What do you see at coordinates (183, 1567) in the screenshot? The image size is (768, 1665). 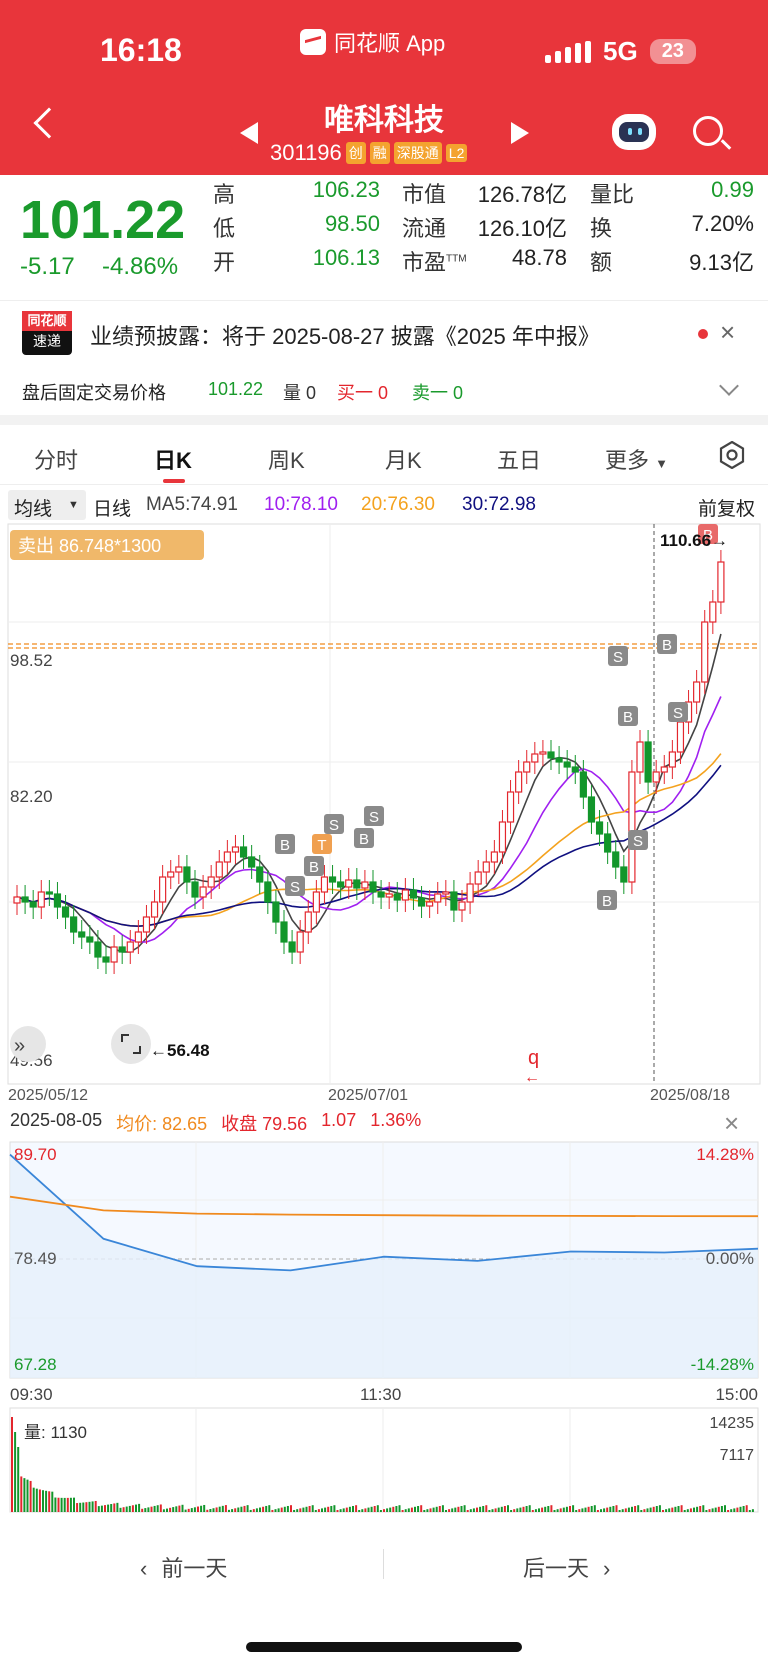 I see `prev-day-button: ‹ 前一天` at bounding box center [183, 1567].